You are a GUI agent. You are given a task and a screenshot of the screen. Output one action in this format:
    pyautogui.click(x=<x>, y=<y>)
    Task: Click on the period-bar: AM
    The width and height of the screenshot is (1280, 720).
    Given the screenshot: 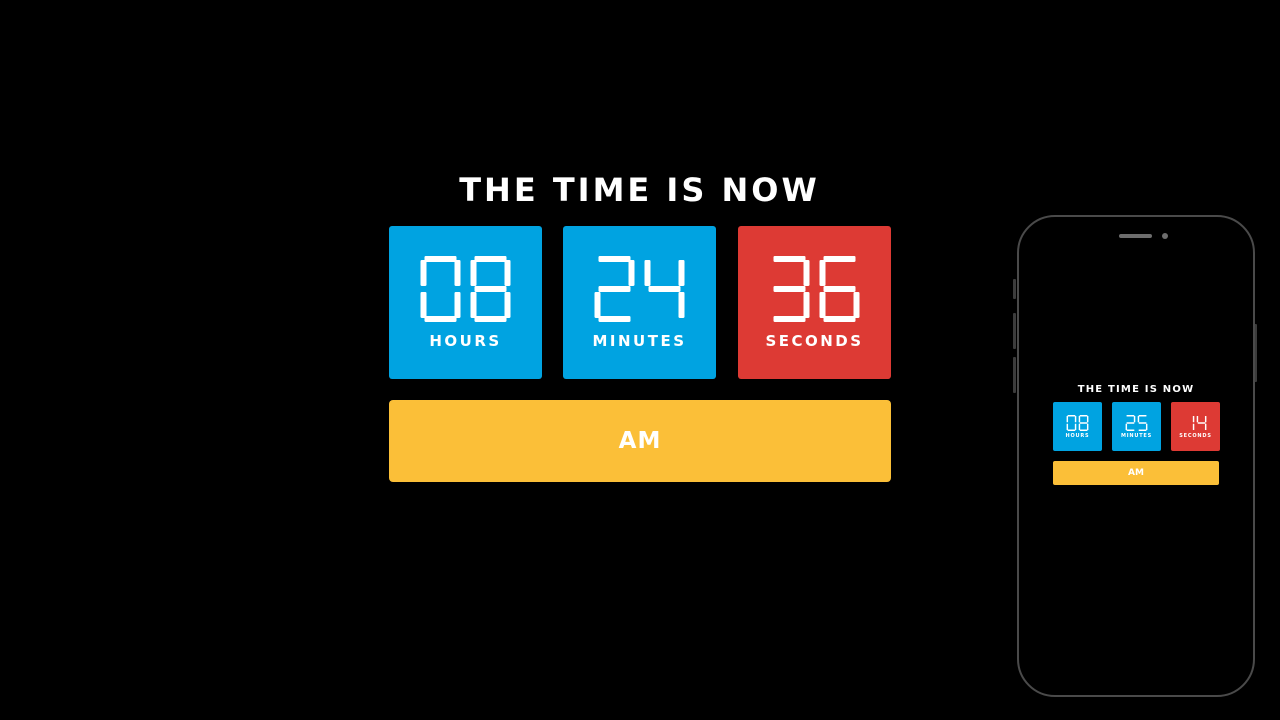 What is the action you would take?
    pyautogui.click(x=640, y=441)
    